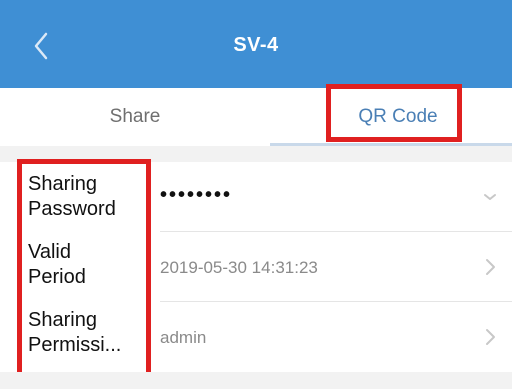 The width and height of the screenshot is (512, 389). I want to click on page-title: SV-4, so click(256, 45).